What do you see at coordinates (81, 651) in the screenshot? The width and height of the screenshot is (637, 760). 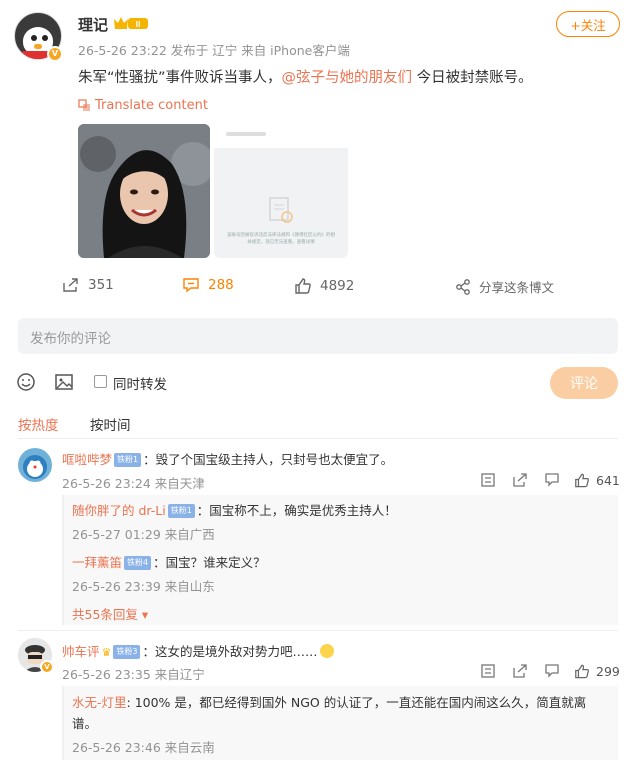 I see `commenter-name: 帅车评` at bounding box center [81, 651].